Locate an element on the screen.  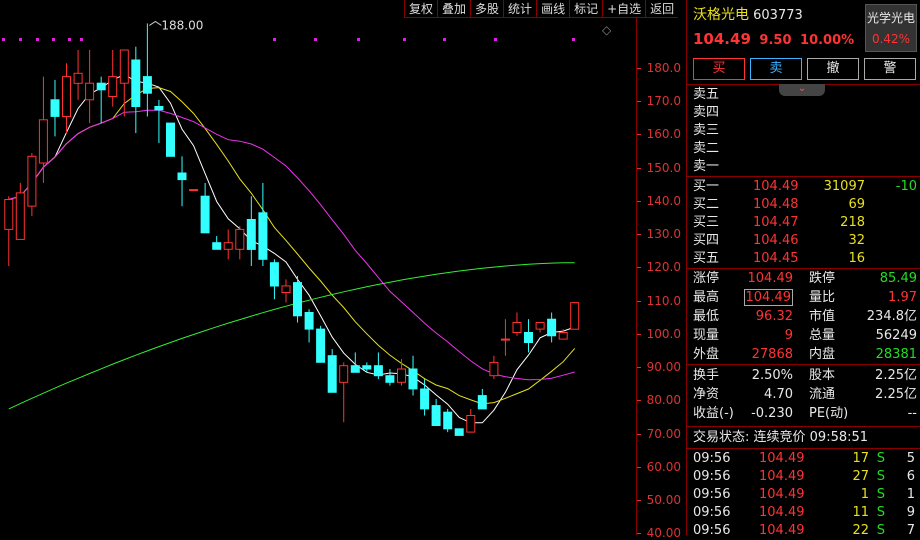
max-flag-icon is located at coordinates (155, 23).